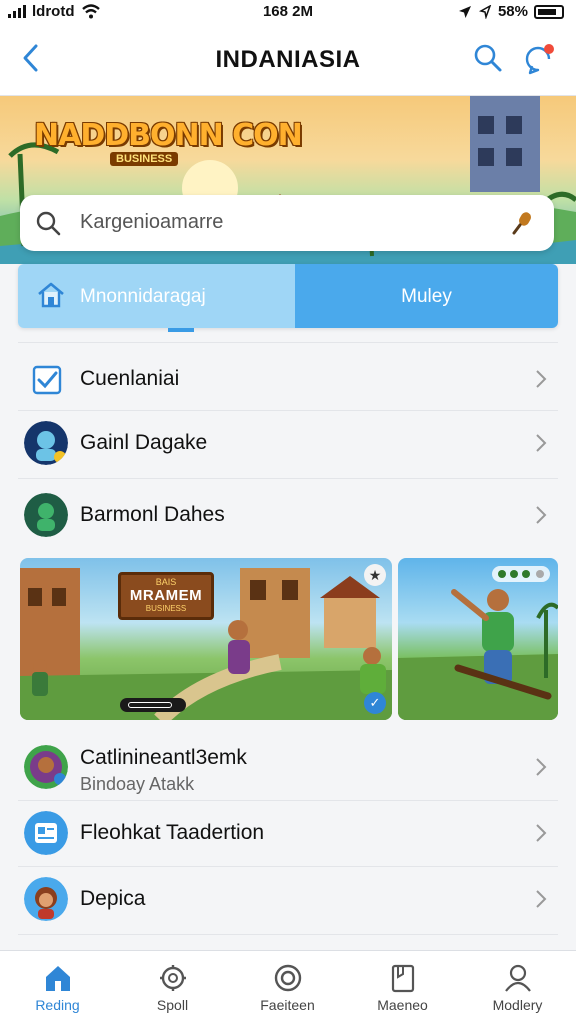 The image size is (576, 1024). What do you see at coordinates (168, 135) in the screenshot?
I see `hero-logo: NADDBONN CON` at bounding box center [168, 135].